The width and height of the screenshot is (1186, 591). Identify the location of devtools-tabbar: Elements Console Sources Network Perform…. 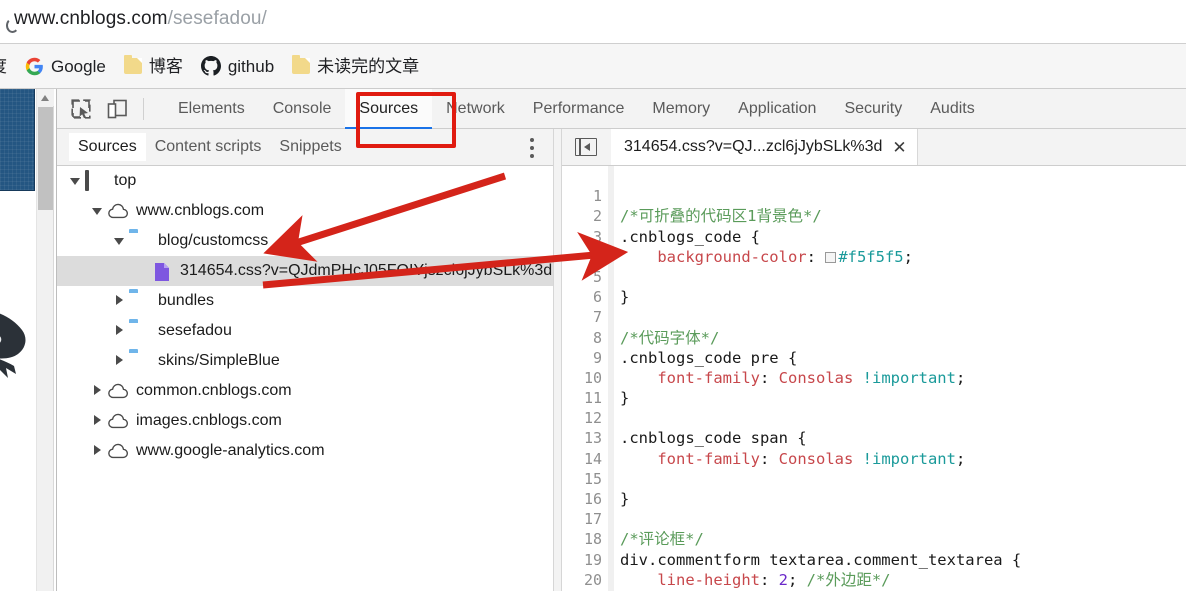
(621, 108).